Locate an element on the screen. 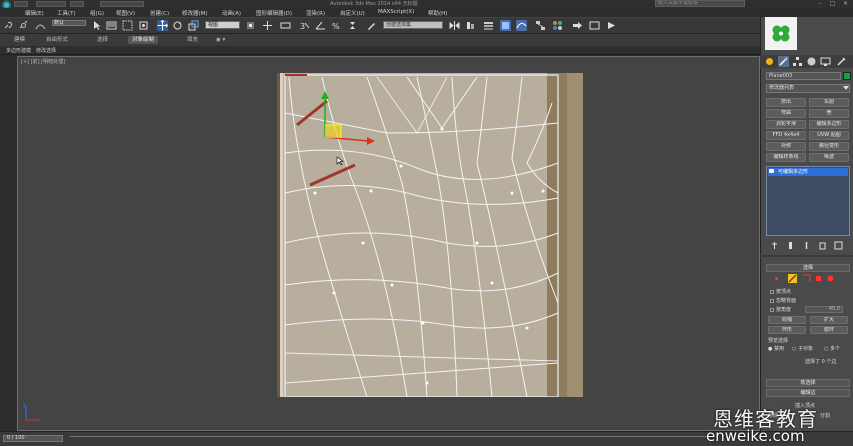 Image resolution: width=853 pixels, height=446 pixels. percent-snap-icon: % is located at coordinates (336, 25).